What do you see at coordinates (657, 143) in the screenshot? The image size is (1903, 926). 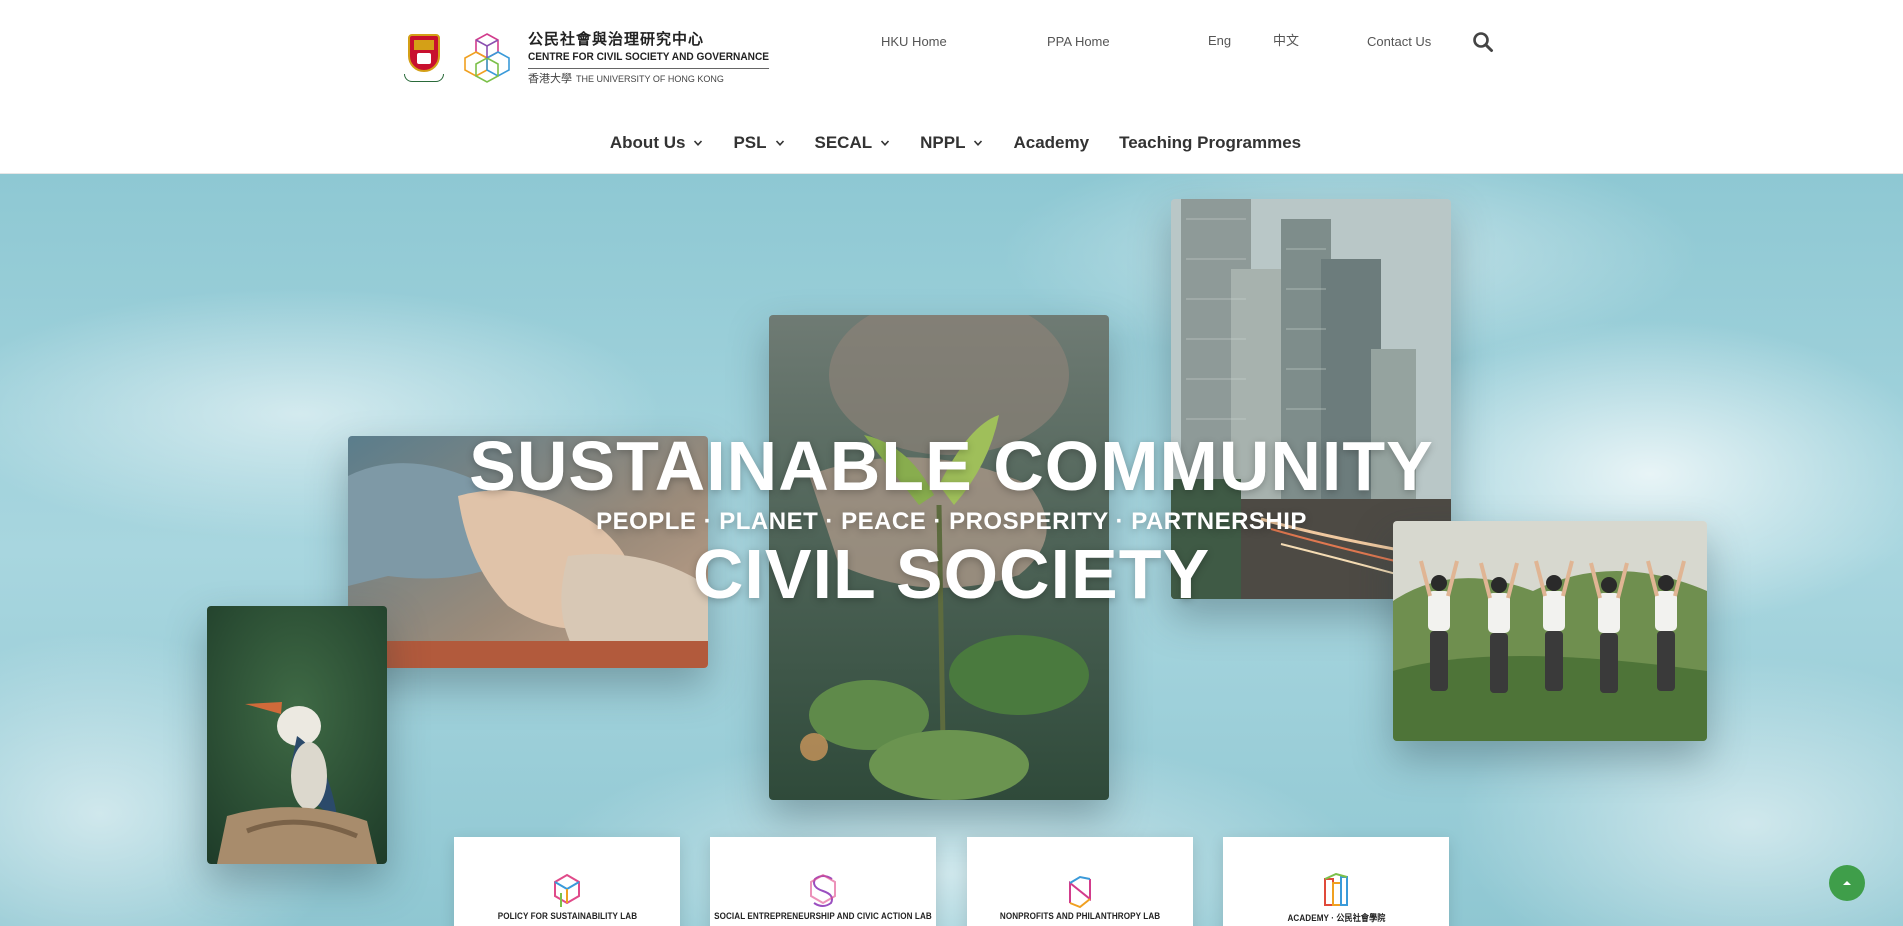 I see `nav-about-us: About Us` at bounding box center [657, 143].